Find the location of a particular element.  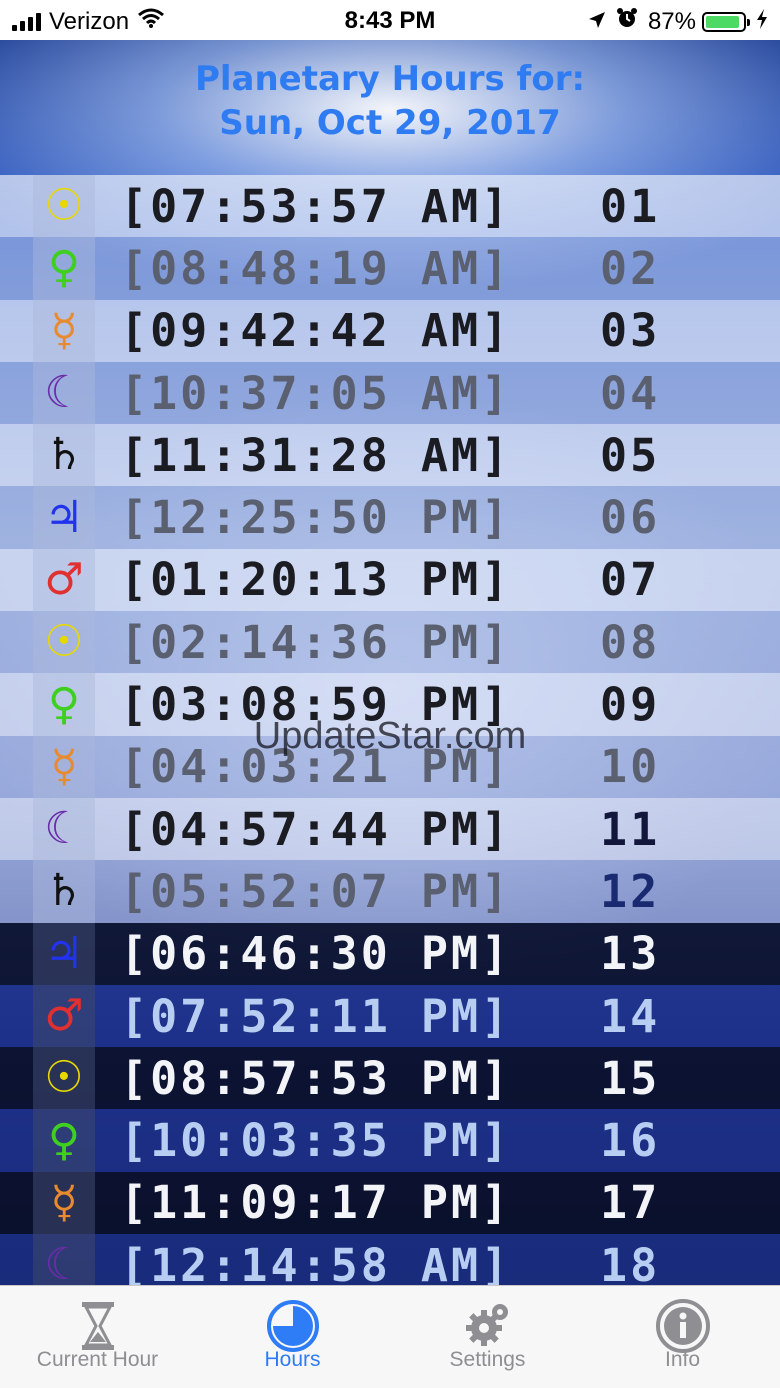

hour-row: ♀ [08:48:19 AM] 02 is located at coordinates (390, 268).